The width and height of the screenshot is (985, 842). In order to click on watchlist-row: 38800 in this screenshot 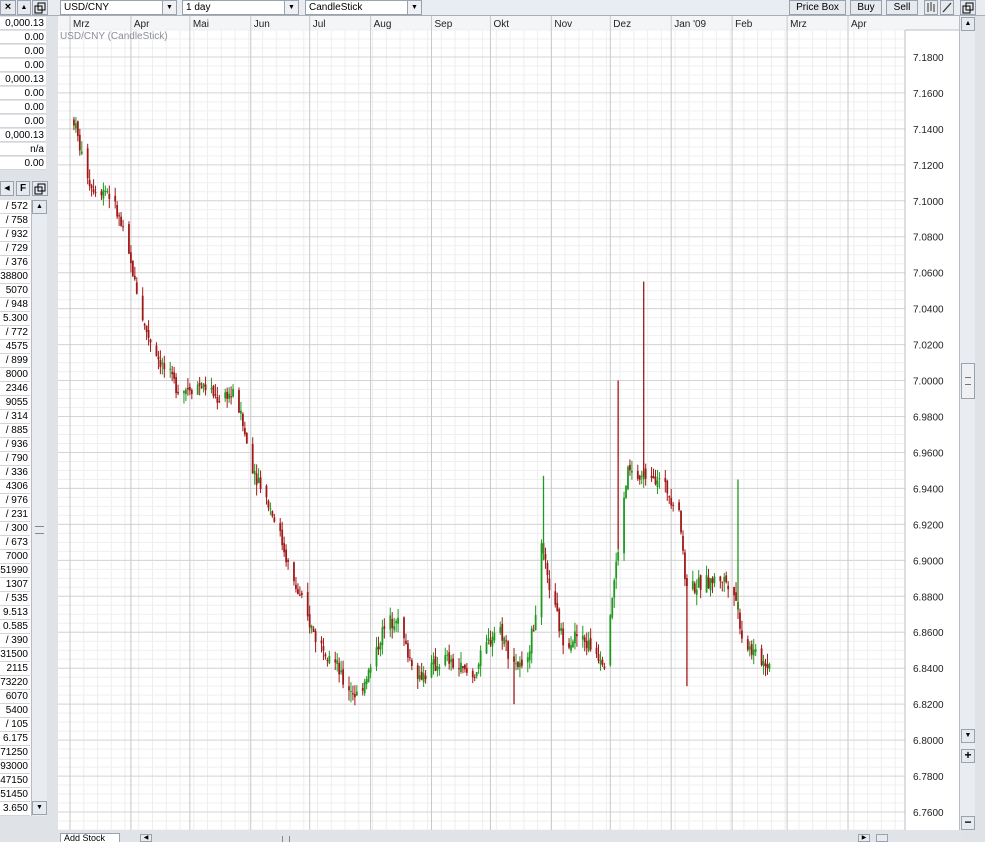, I will do `click(15, 277)`.